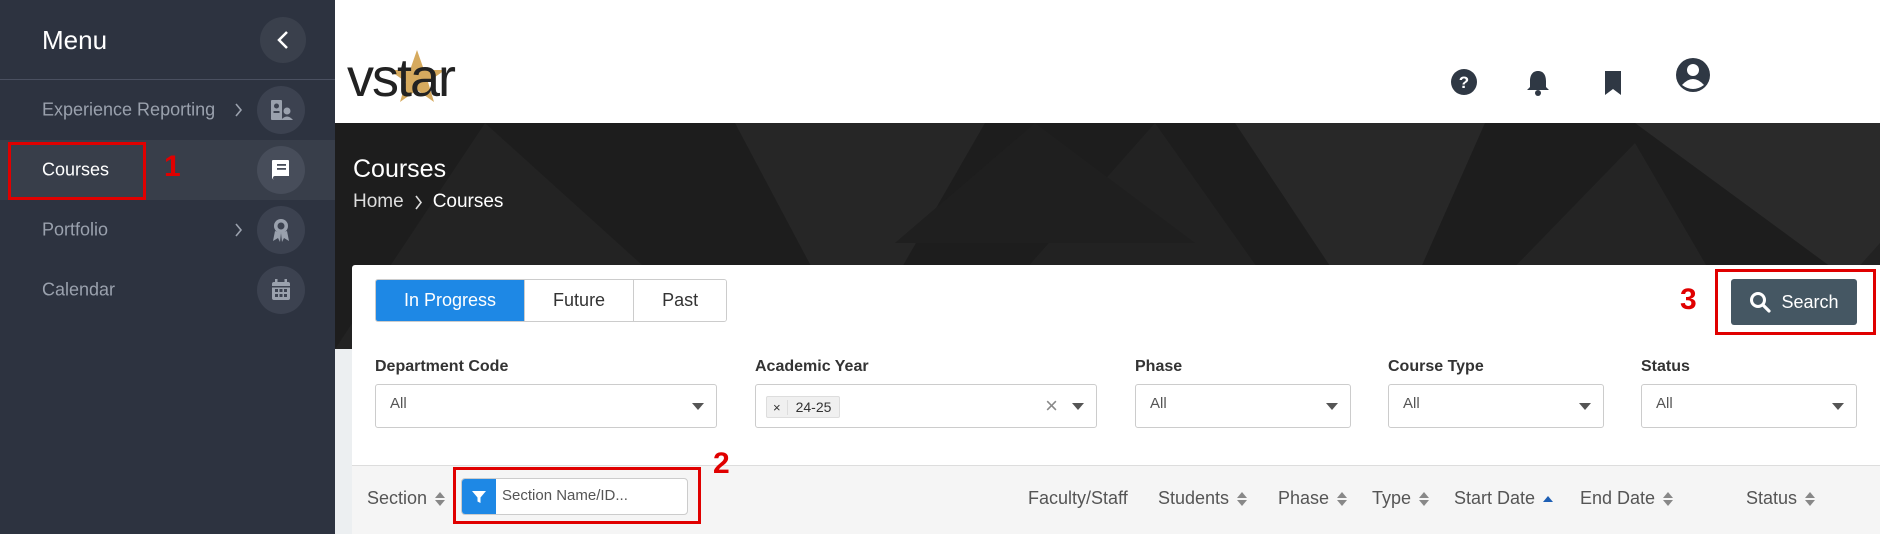  Describe the element at coordinates (167, 40) in the screenshot. I see `sidebar-header: Menu` at that location.